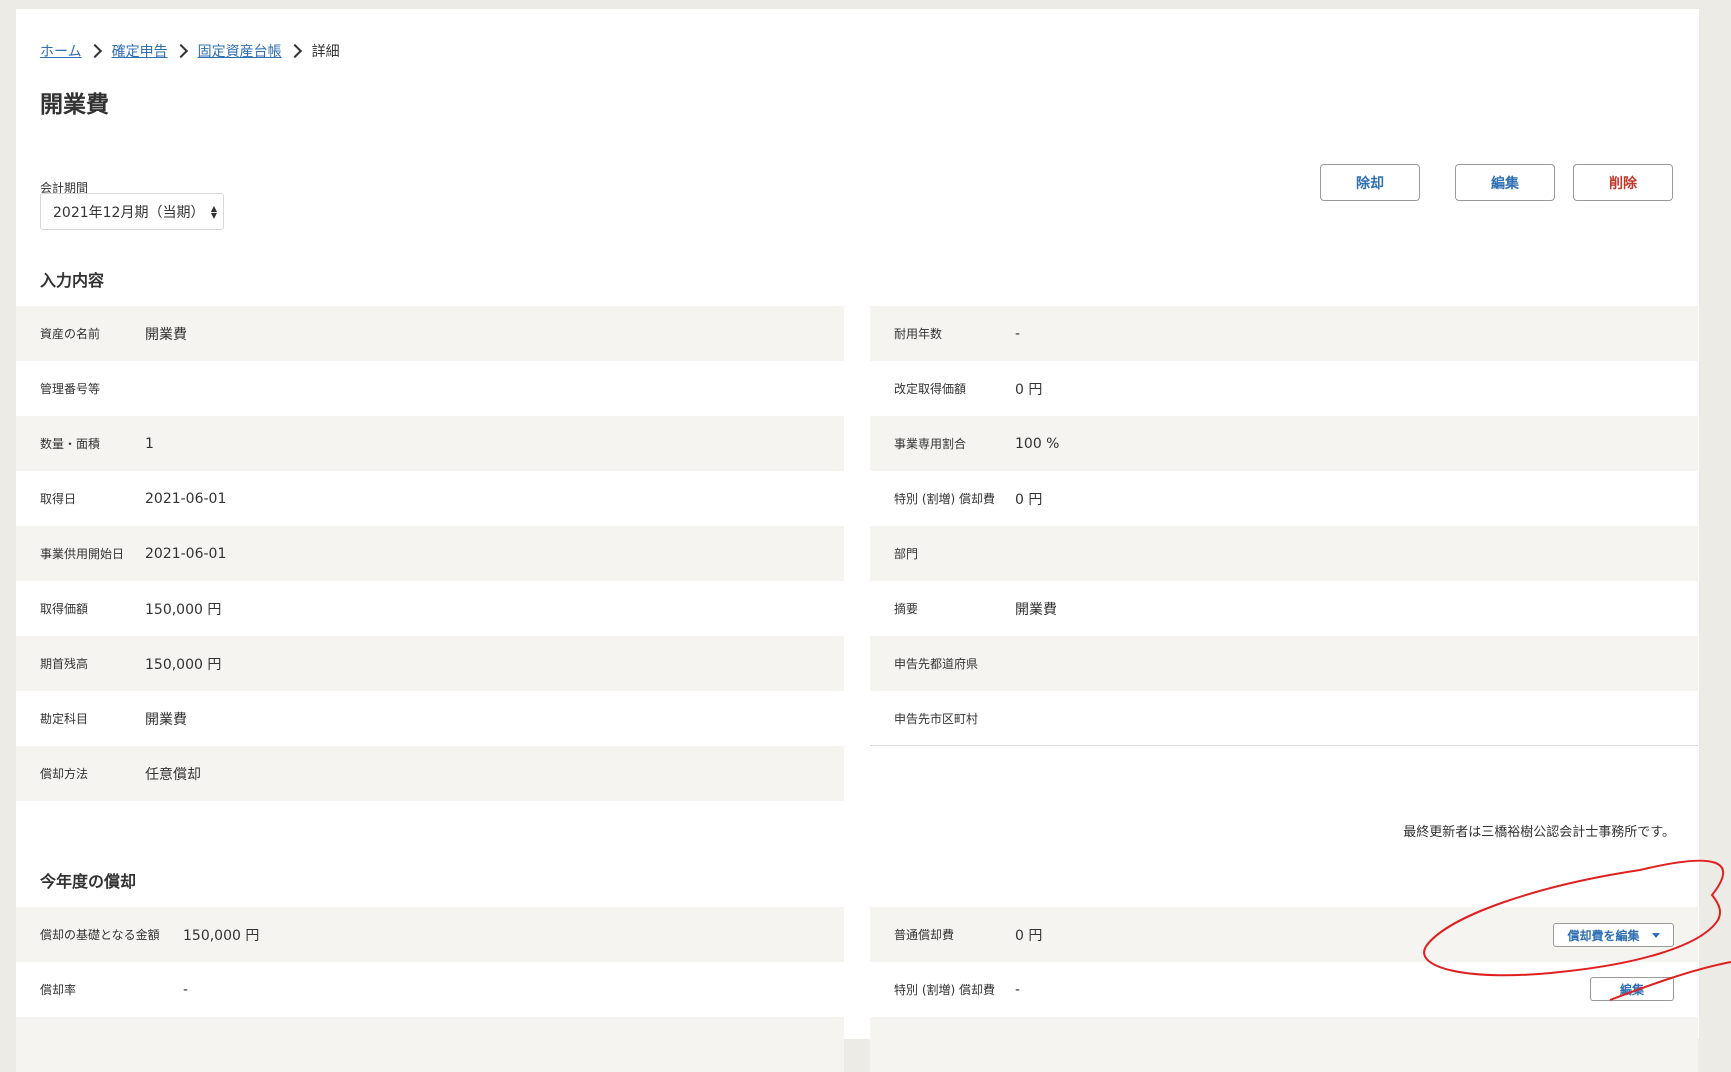  I want to click on row-label: 期首残高, so click(64, 664).